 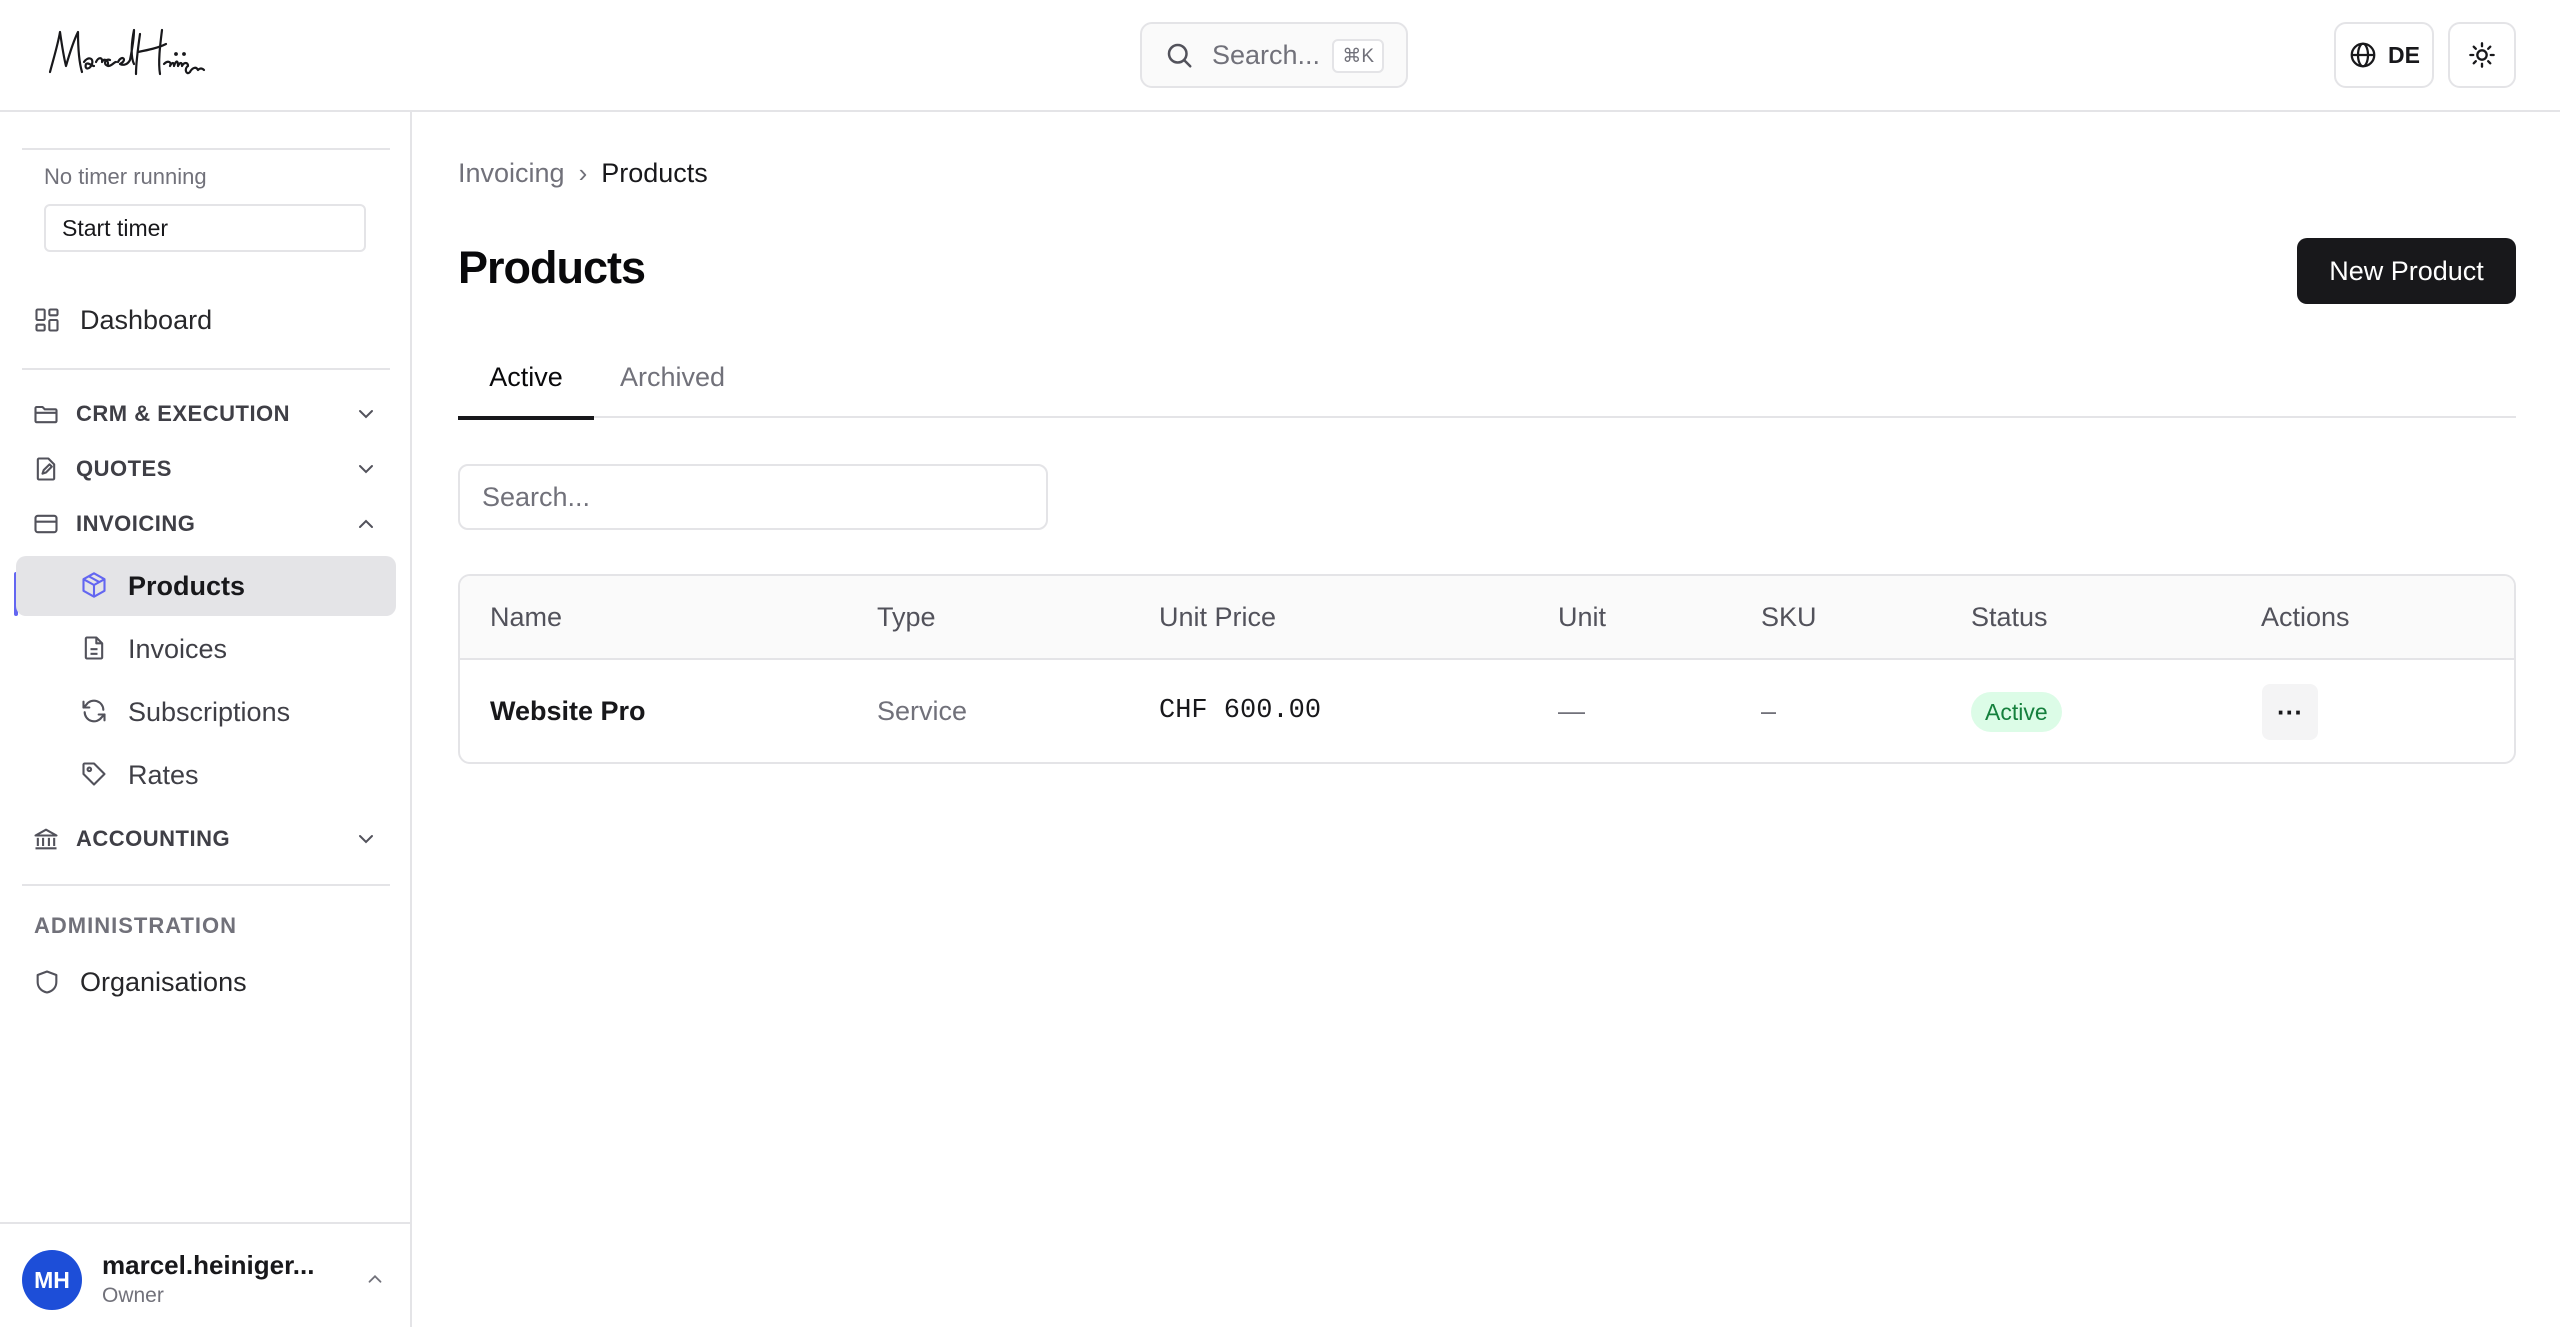 I want to click on new-product-button: New Product, so click(x=2406, y=271).